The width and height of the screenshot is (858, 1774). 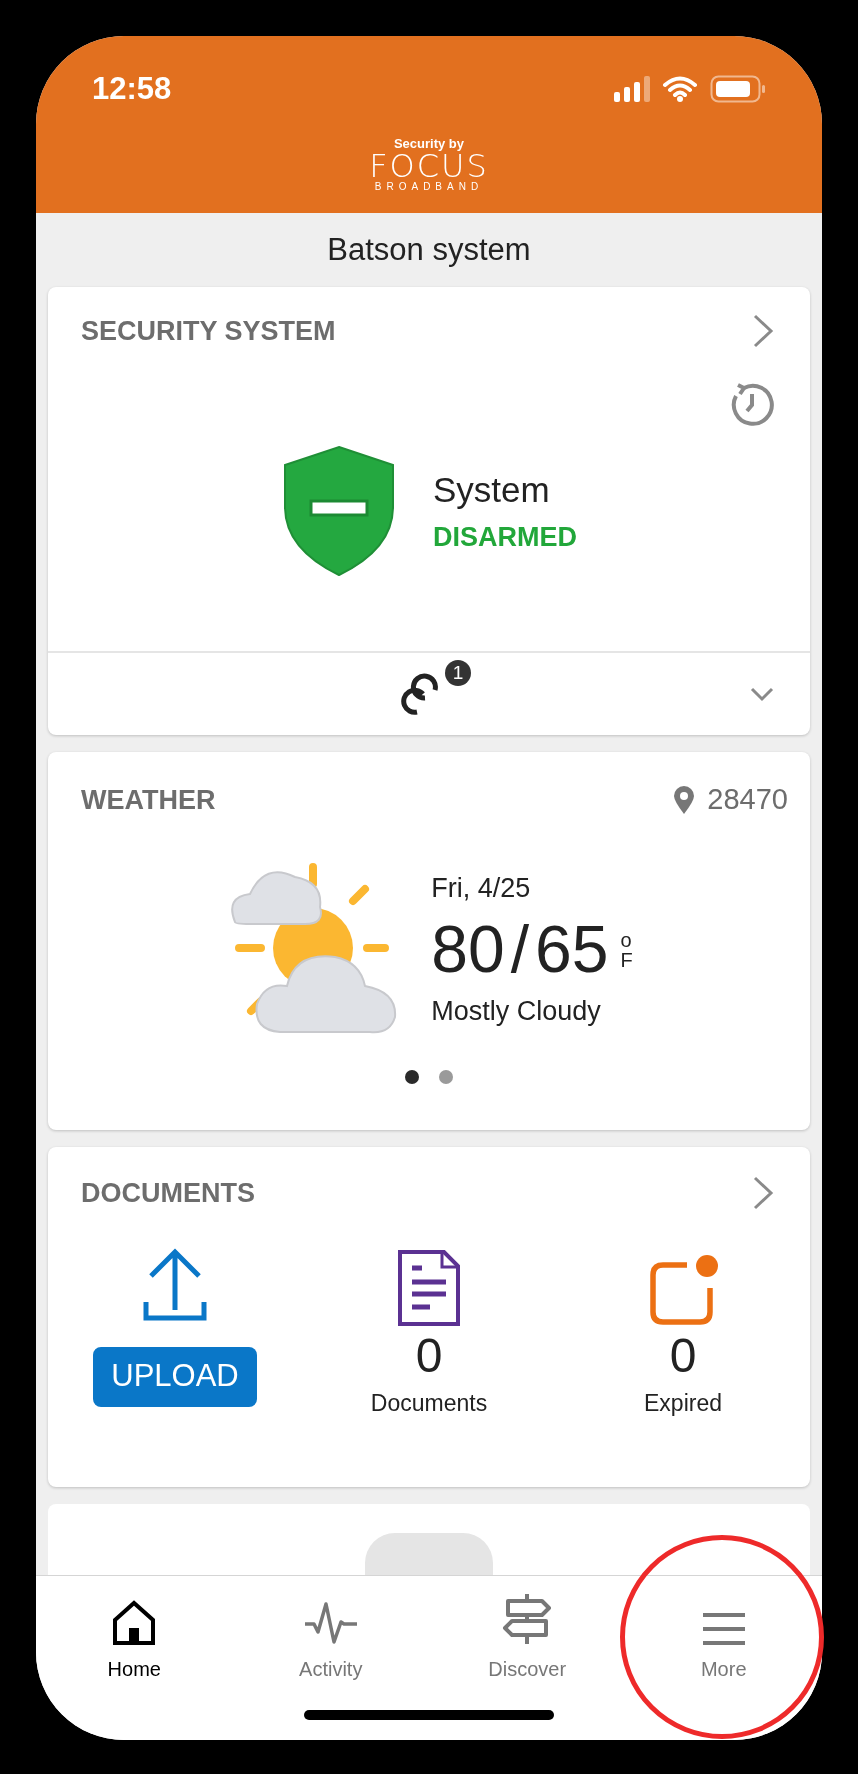 What do you see at coordinates (762, 694) in the screenshot?
I see `chevron-down-icon` at bounding box center [762, 694].